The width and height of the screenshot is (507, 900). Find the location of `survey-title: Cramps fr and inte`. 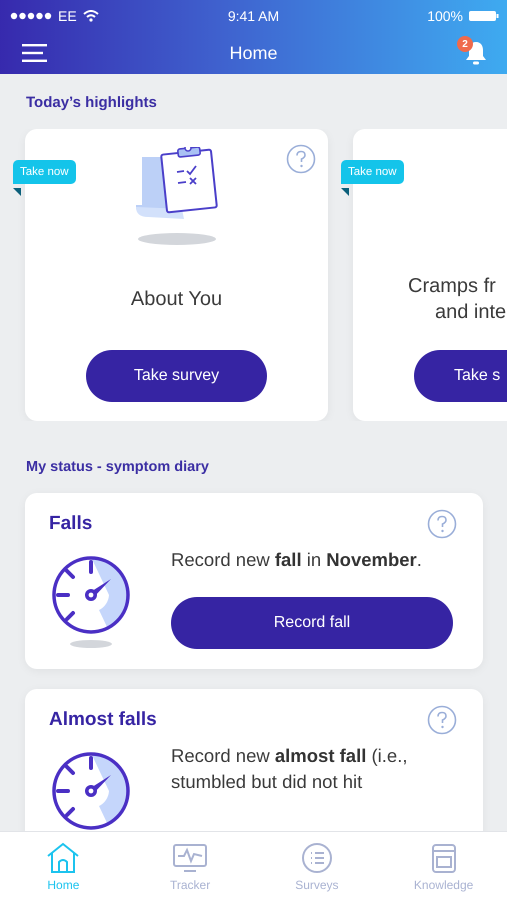

survey-title: Cramps fr and inte is located at coordinates (457, 299).